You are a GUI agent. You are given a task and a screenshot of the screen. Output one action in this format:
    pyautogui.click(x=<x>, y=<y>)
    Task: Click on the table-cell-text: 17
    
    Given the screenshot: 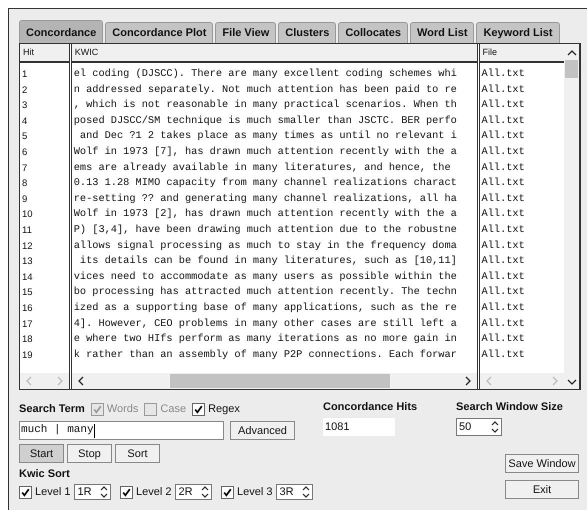 What is the action you would take?
    pyautogui.click(x=27, y=325)
    